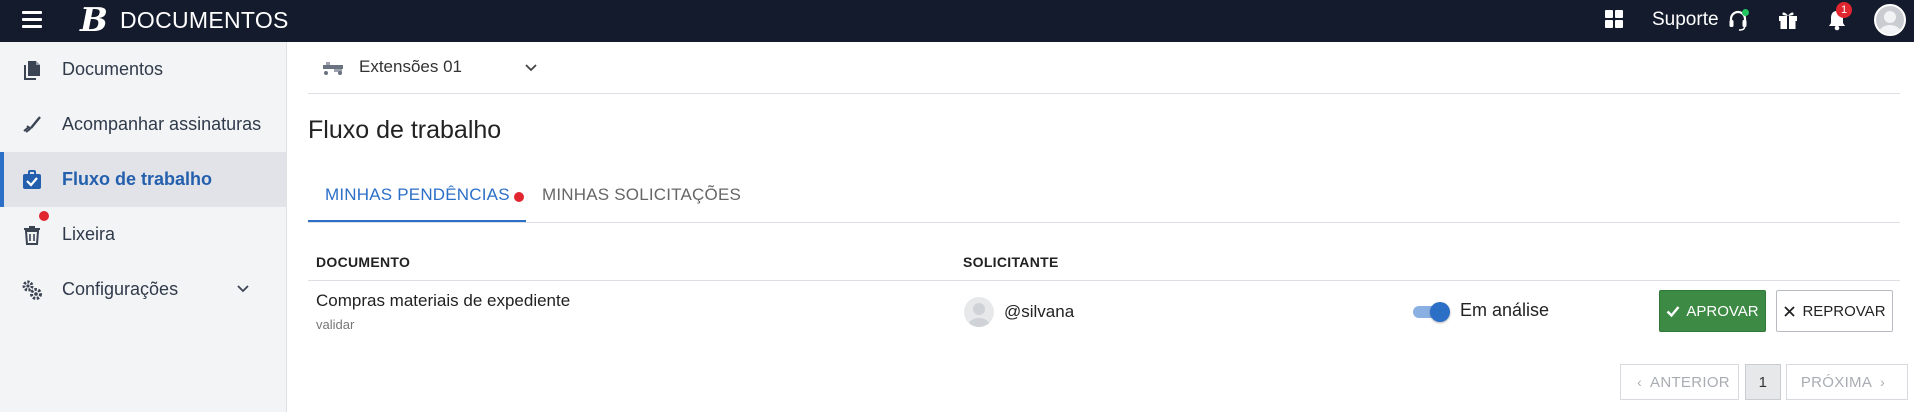 The height and width of the screenshot is (412, 1914). What do you see at coordinates (1673, 312) in the screenshot?
I see `check-icon` at bounding box center [1673, 312].